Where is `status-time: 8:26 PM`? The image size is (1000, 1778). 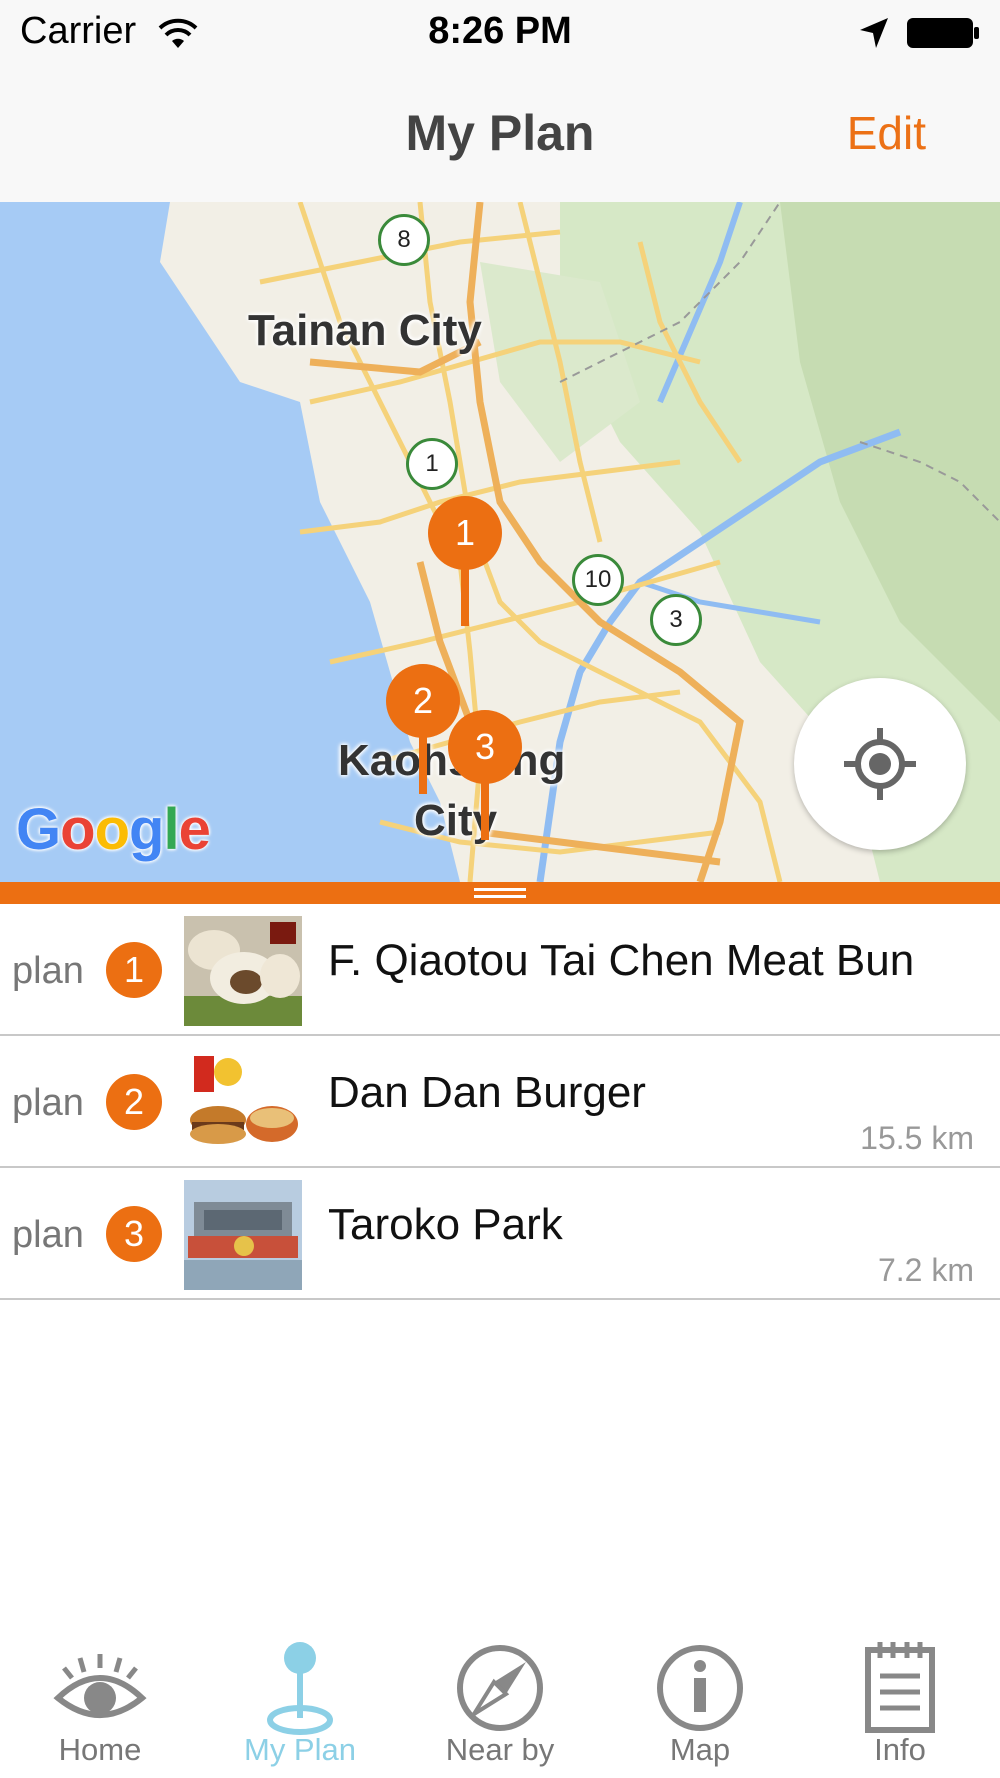
status-time: 8:26 PM is located at coordinates (500, 31).